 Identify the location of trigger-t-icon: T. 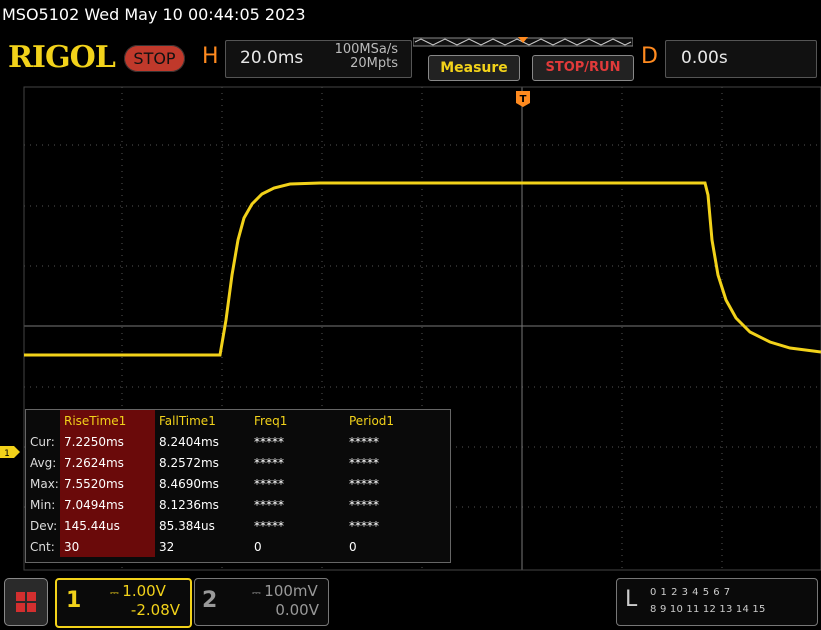
(523, 99).